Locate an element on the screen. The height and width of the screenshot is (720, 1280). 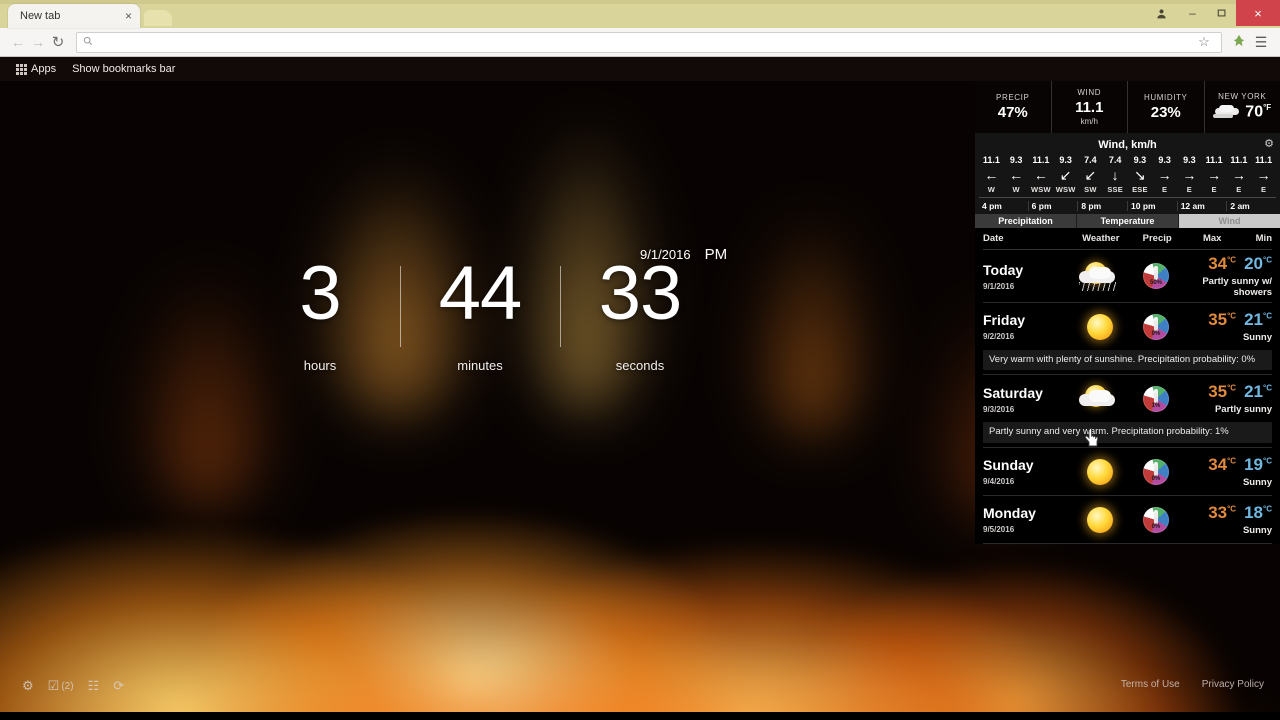
forecast-day: Sunday is located at coordinates (1008, 465).